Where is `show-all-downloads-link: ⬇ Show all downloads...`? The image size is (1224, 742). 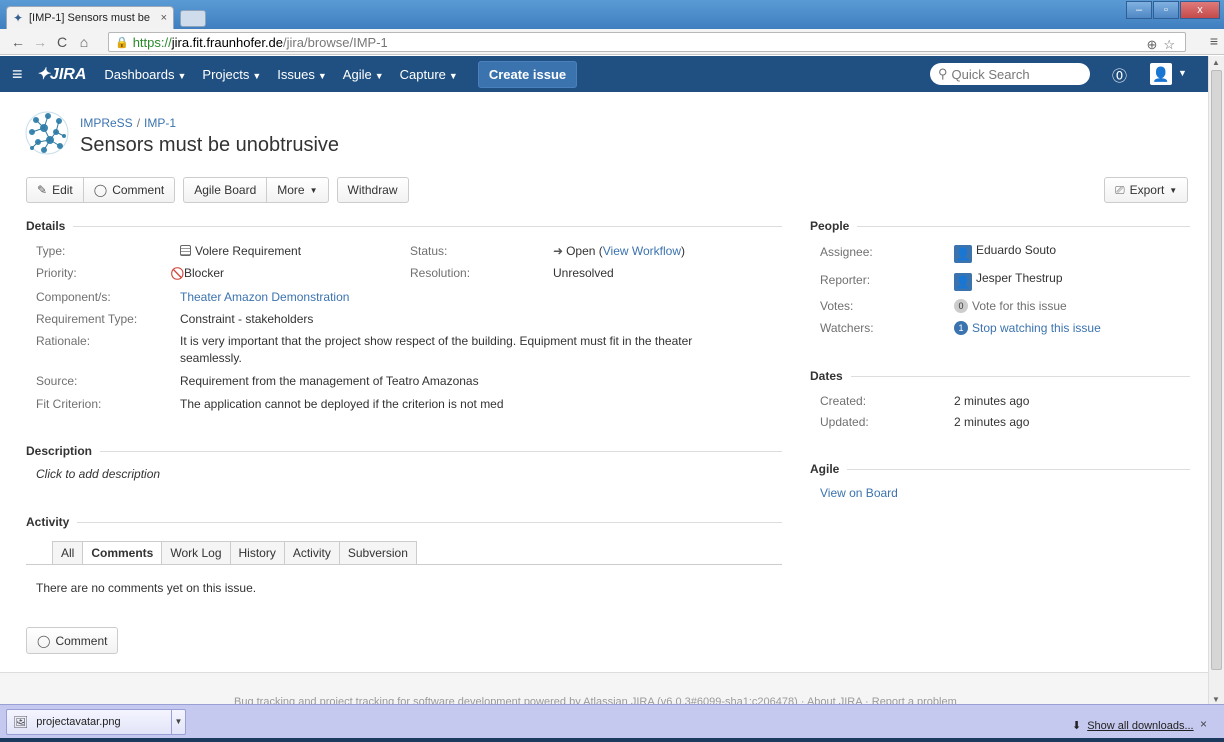 show-all-downloads-link: ⬇ Show all downloads... is located at coordinates (1133, 725).